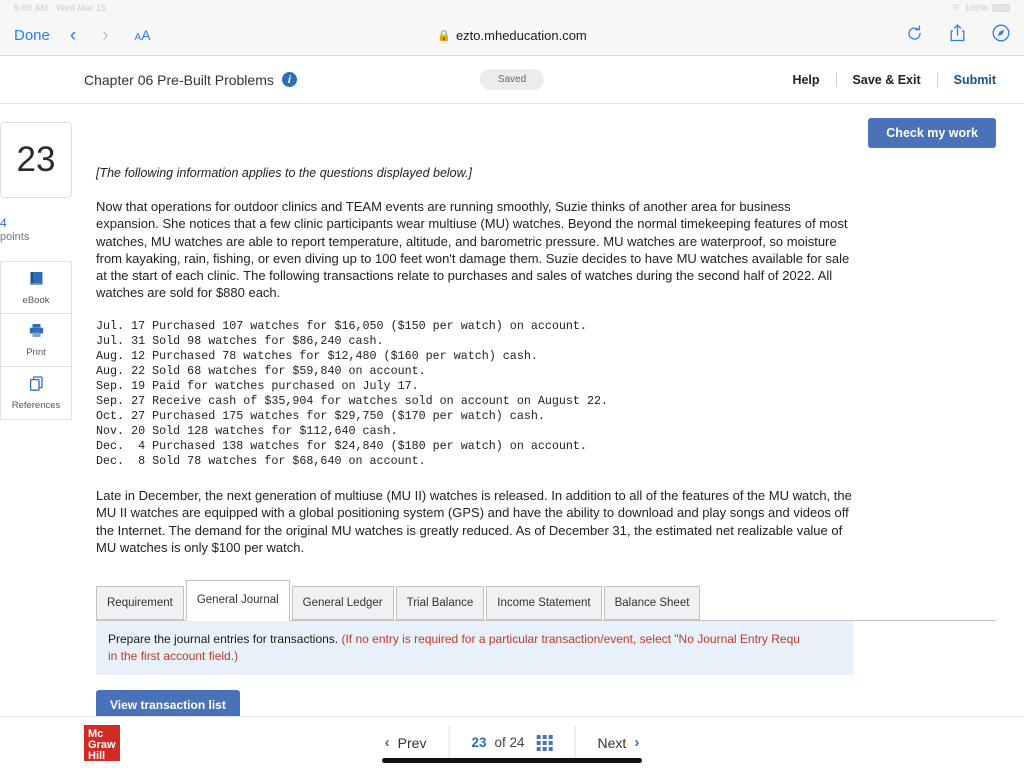 This screenshot has height=768, width=1024. What do you see at coordinates (36, 300) in the screenshot?
I see `ebook-label: eBook` at bounding box center [36, 300].